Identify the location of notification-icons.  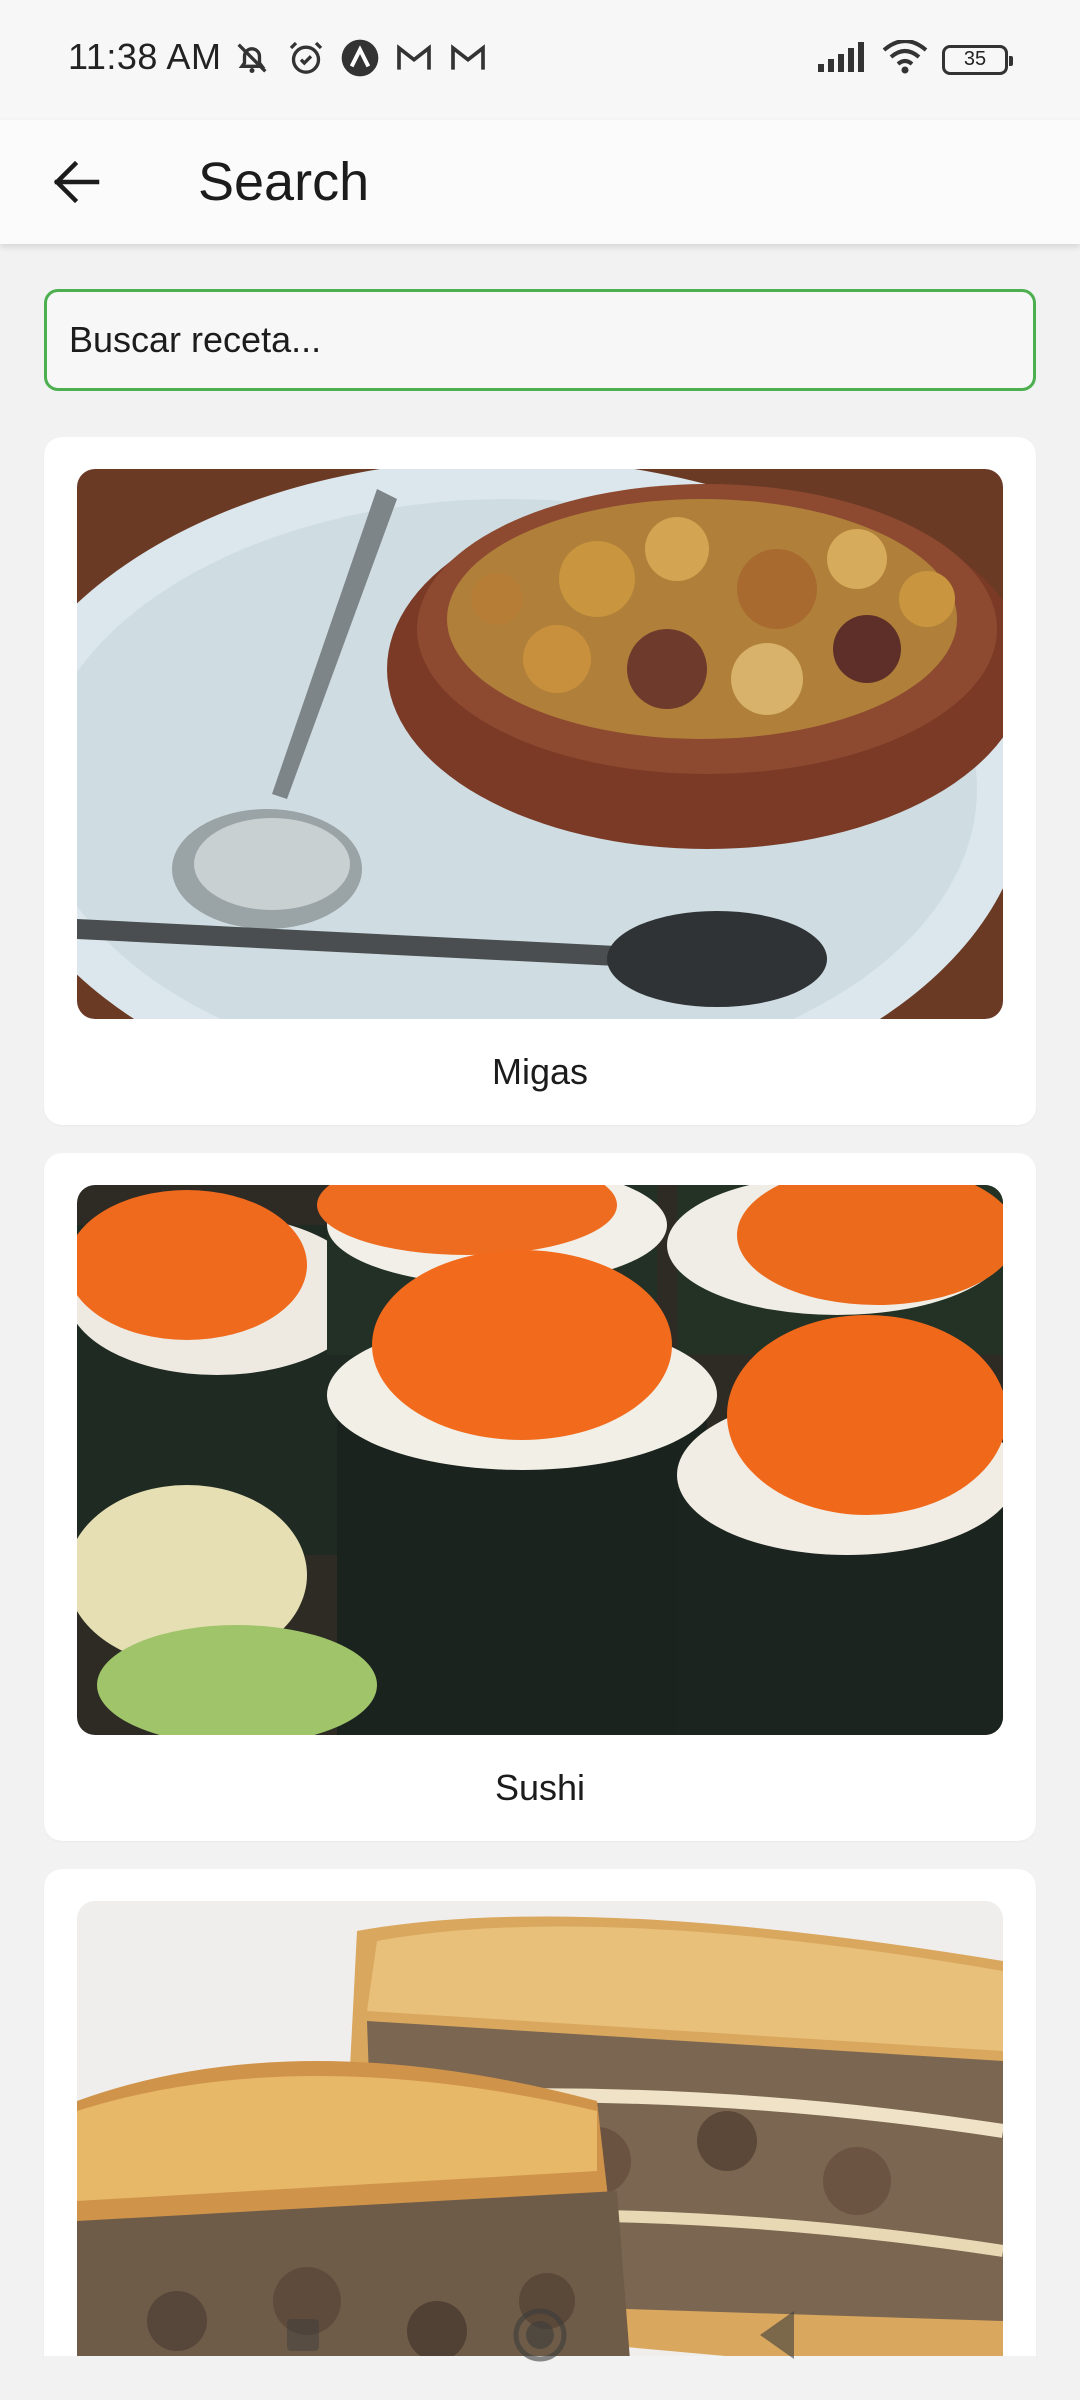
(360, 58).